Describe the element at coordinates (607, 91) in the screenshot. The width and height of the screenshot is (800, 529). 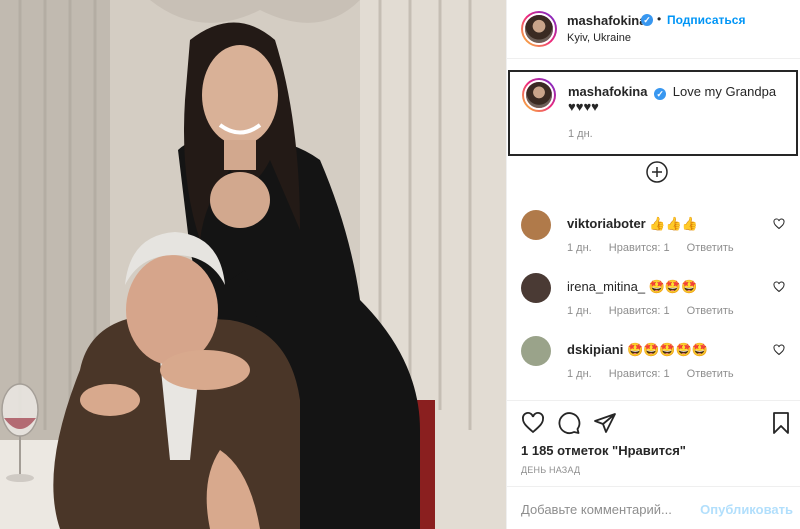
I see `caption-username: mashafokina` at that location.